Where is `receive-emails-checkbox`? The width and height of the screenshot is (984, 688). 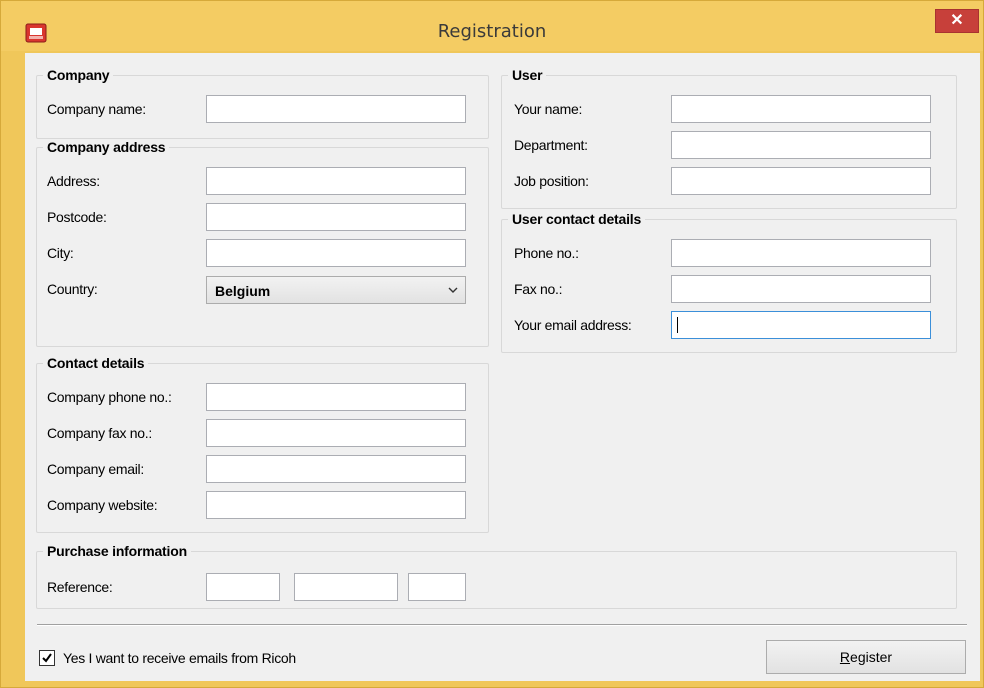 receive-emails-checkbox is located at coordinates (47, 658).